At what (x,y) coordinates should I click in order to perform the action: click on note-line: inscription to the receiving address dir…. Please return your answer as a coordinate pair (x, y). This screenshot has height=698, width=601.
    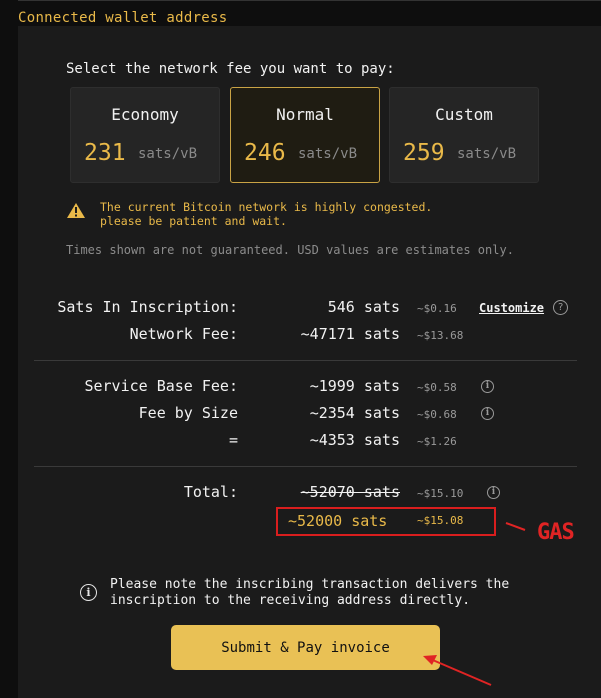
    Looking at the image, I should click on (290, 600).